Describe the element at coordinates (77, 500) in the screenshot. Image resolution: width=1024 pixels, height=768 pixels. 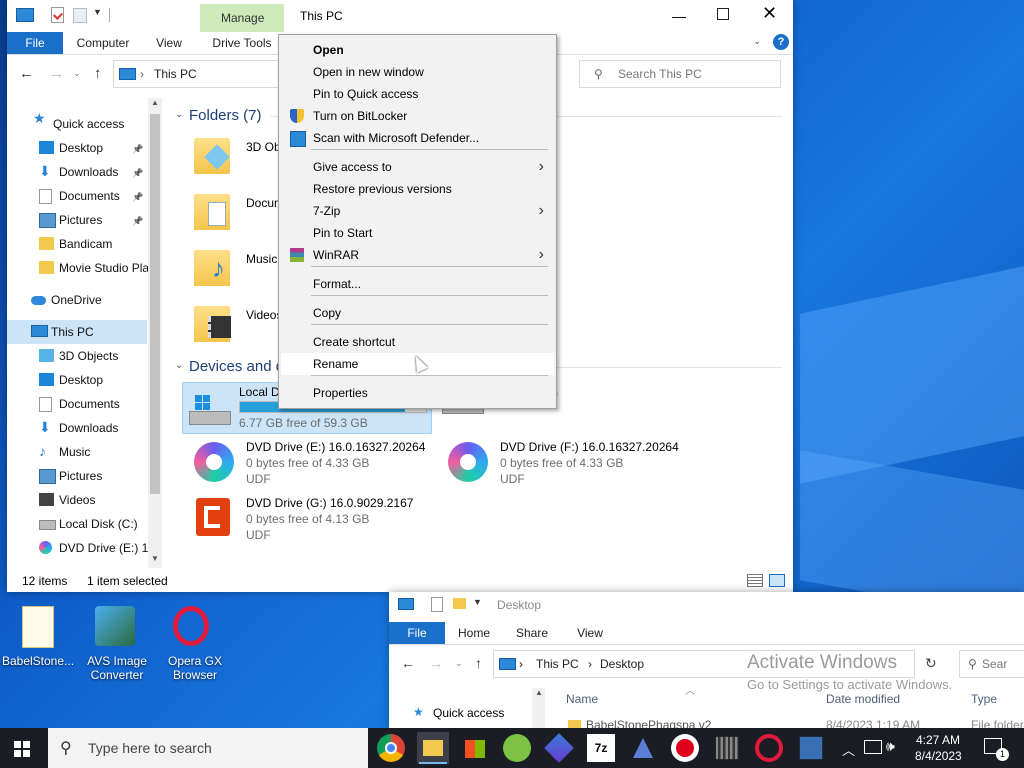
I see `sidebar-item: Videos` at that location.